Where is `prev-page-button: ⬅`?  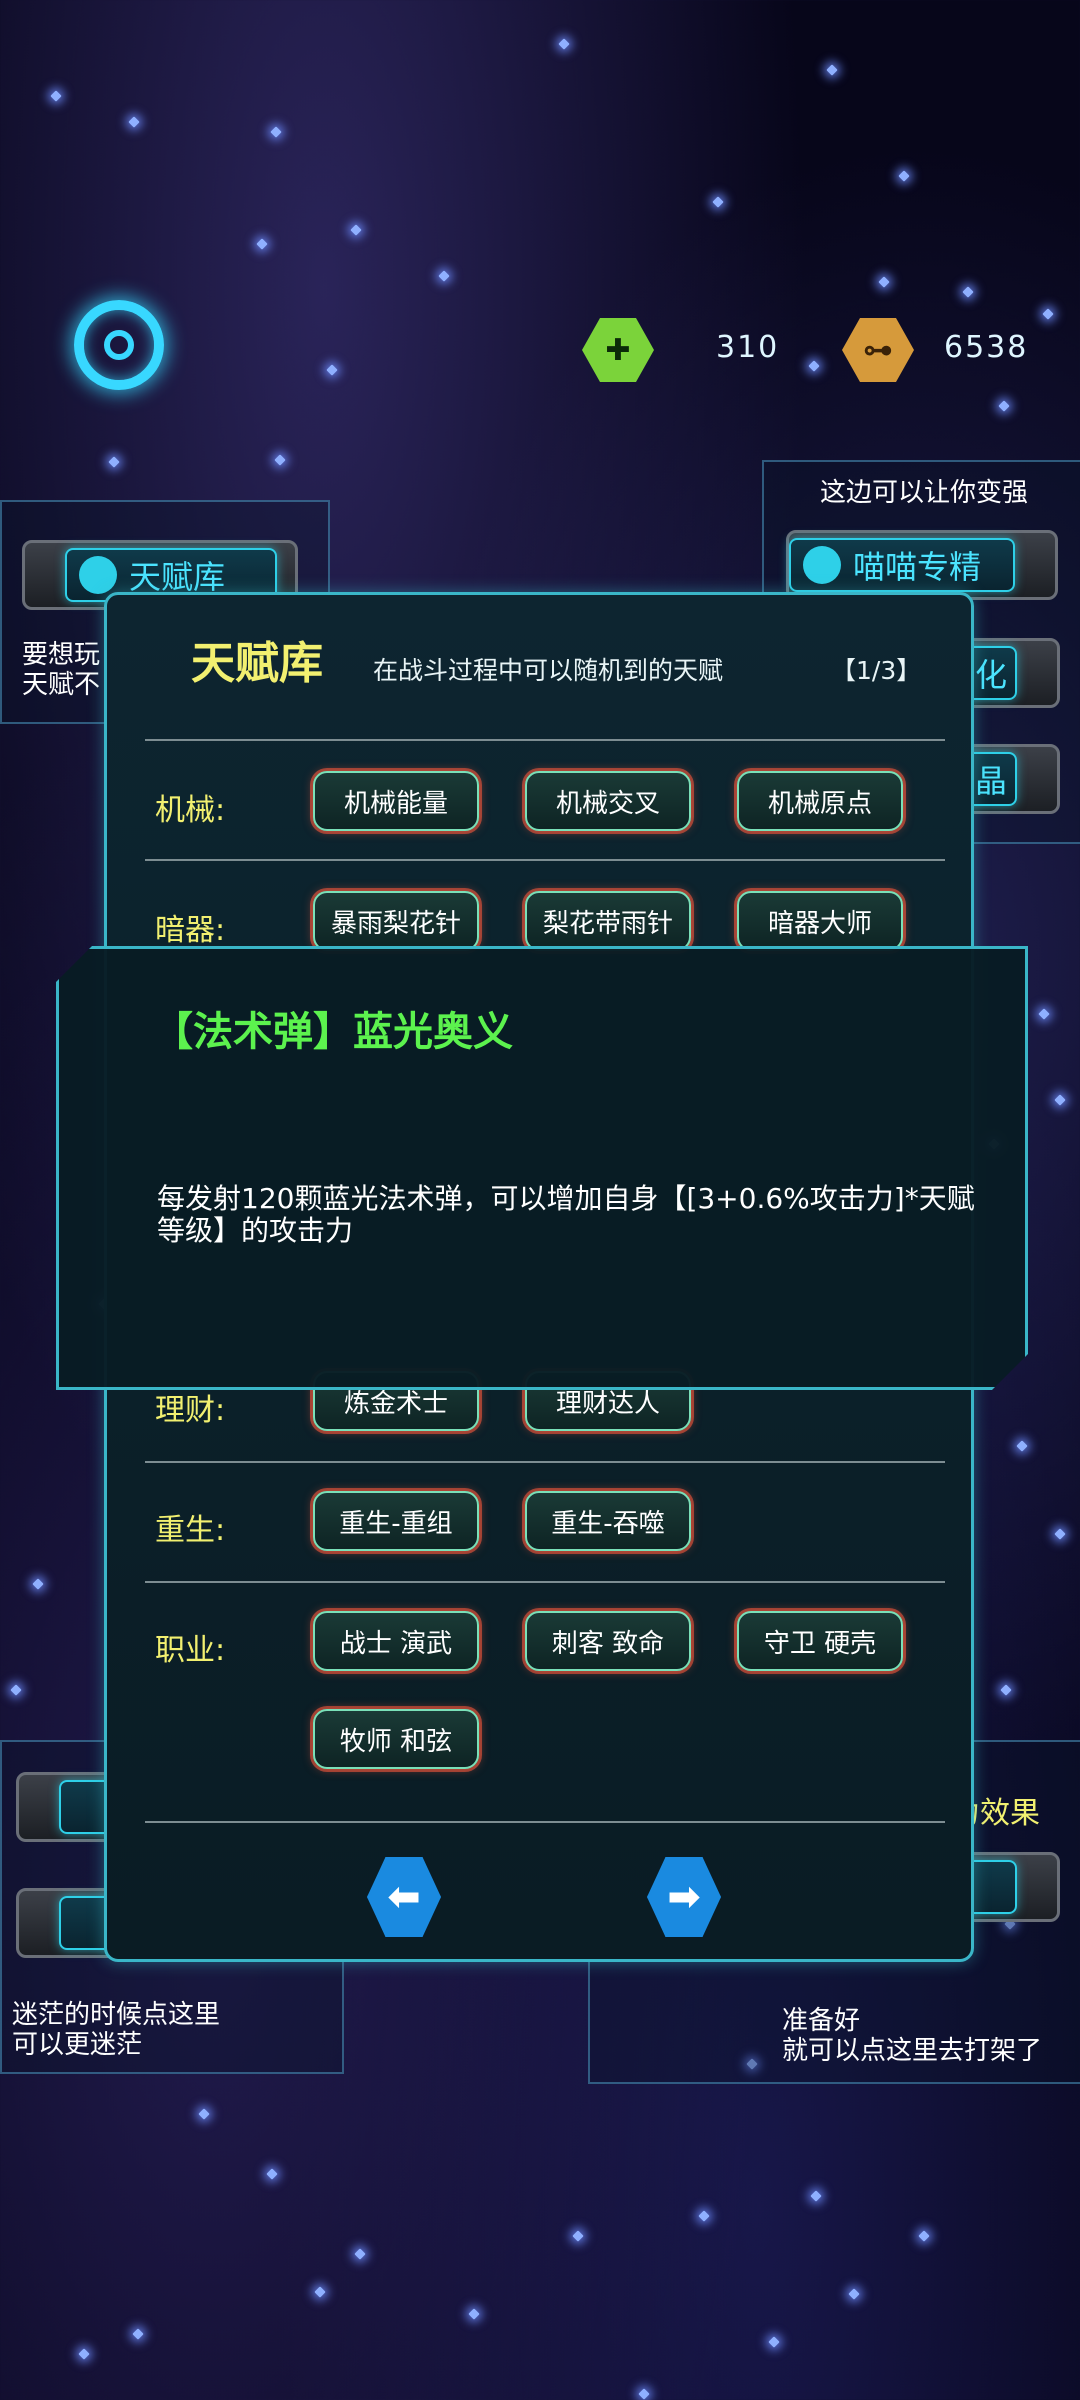 prev-page-button: ⬅ is located at coordinates (404, 1897).